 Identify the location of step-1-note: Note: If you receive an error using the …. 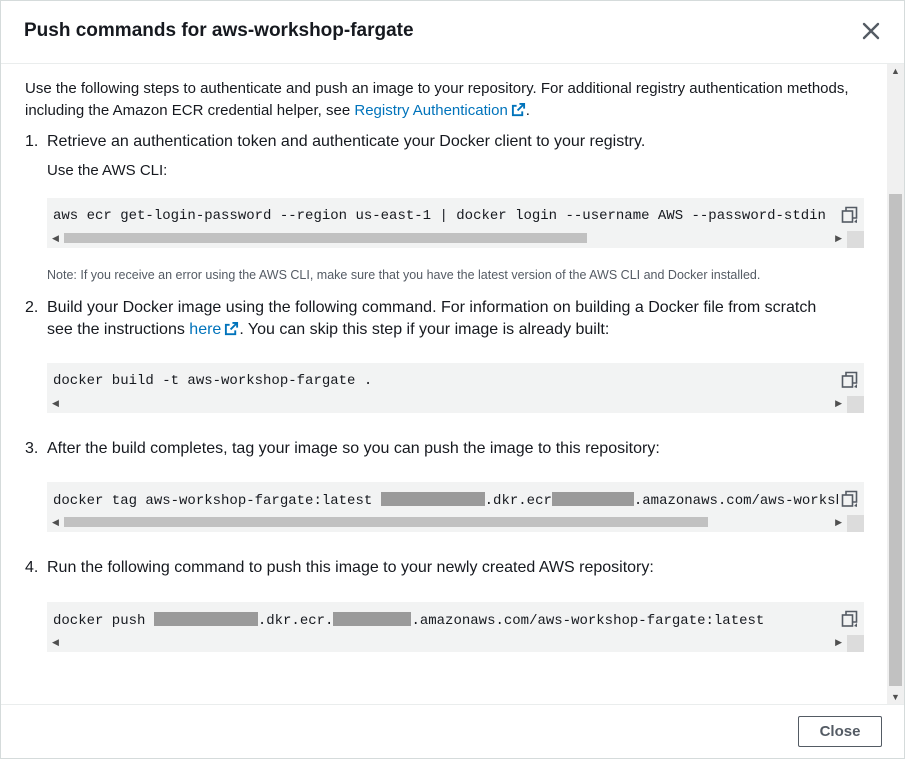
(404, 275).